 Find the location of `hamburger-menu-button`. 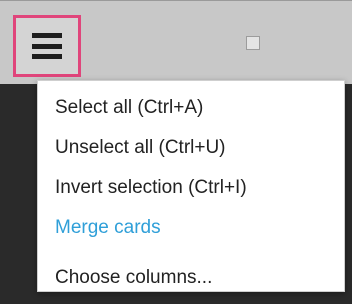

hamburger-menu-button is located at coordinates (47, 46).